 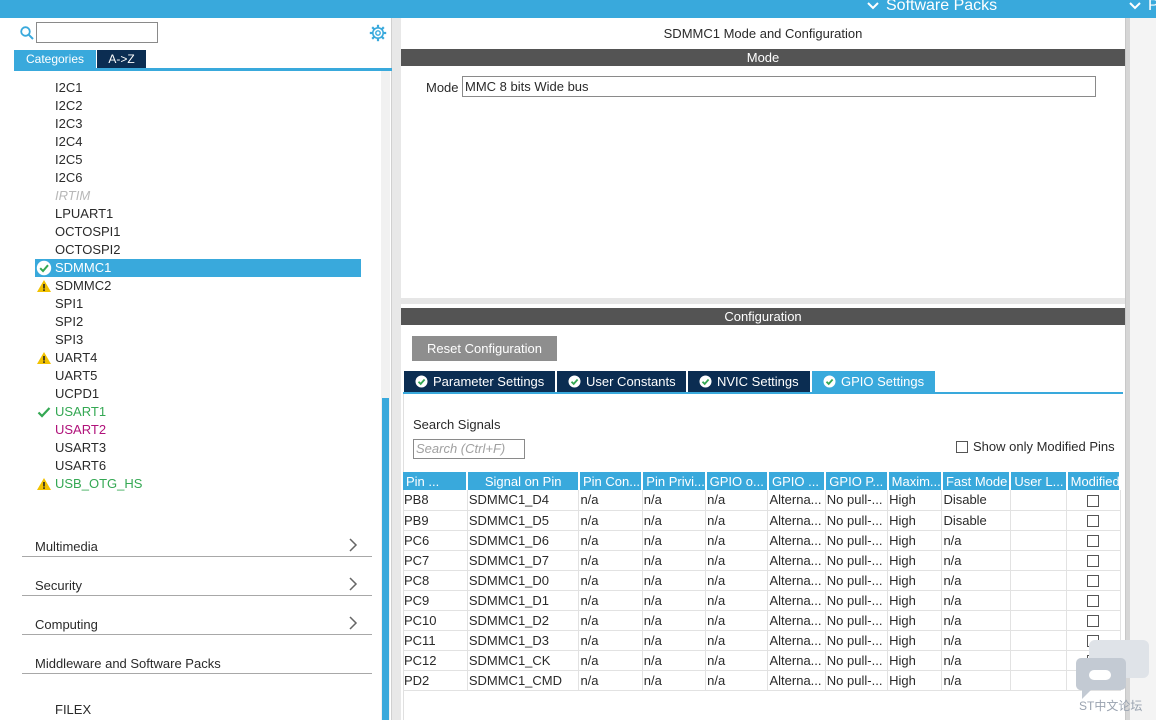 What do you see at coordinates (198, 376) in the screenshot?
I see `tree-item-uart5: UART5` at bounding box center [198, 376].